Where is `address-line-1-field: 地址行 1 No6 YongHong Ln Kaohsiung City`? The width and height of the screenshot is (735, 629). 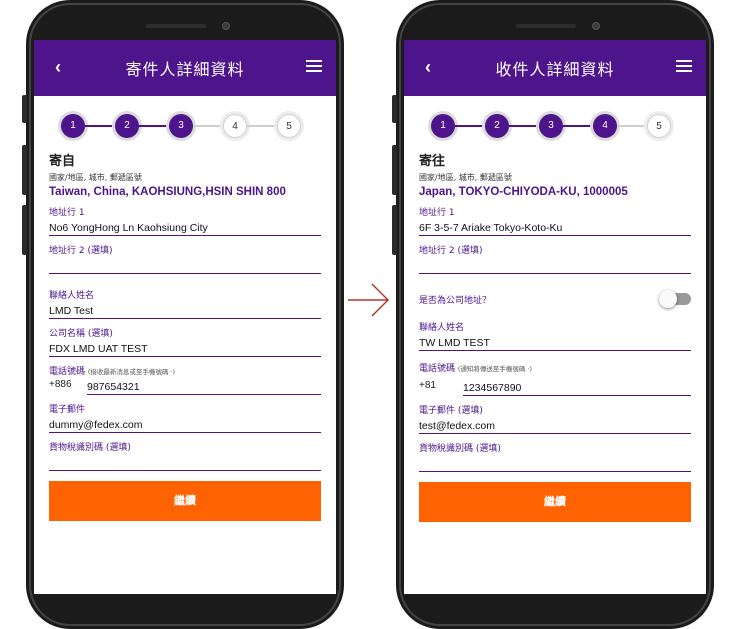 address-line-1-field: 地址行 1 No6 YongHong Ln Kaohsiung City is located at coordinates (185, 220).